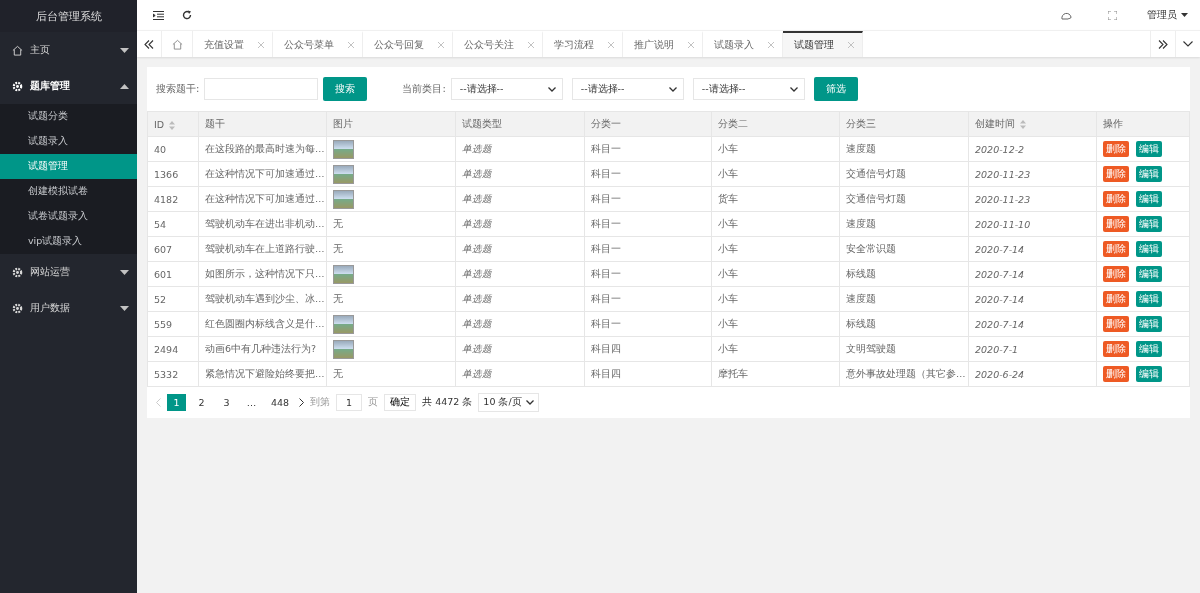  I want to click on table-cell: 2020-7-14, so click(1032, 299).